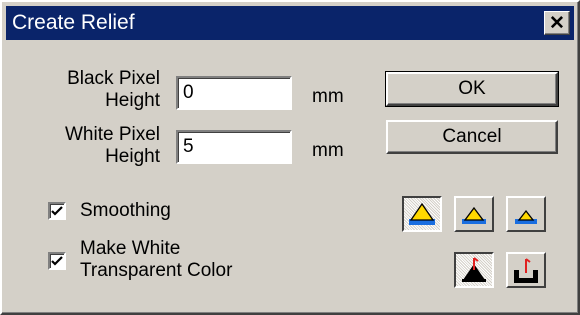  Describe the element at coordinates (113, 78) in the screenshot. I see `black-pixel-label-line1: Black Pixel` at that location.